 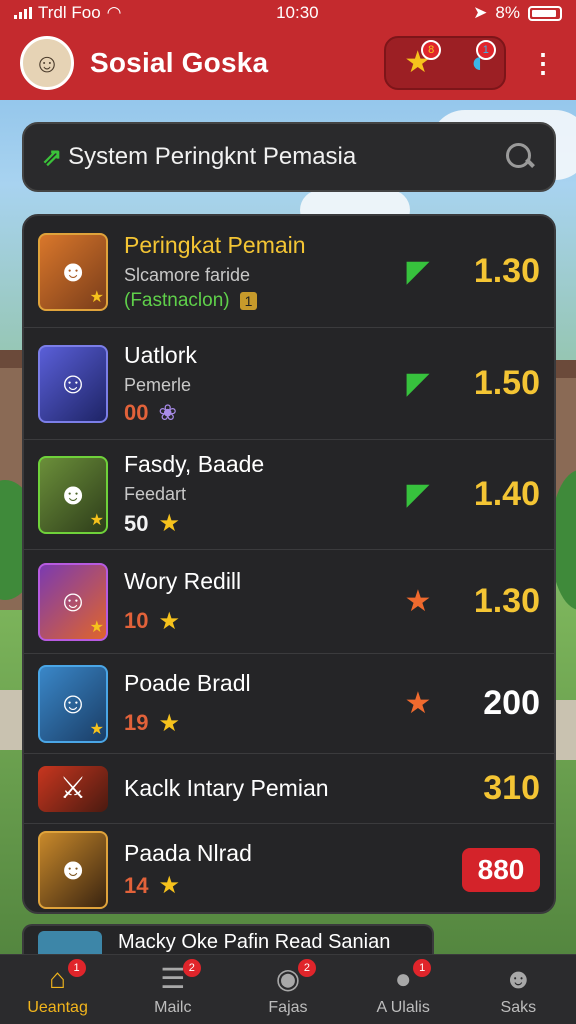 I want to click on player-name: Fasdy, Baade, so click(x=194, y=464).